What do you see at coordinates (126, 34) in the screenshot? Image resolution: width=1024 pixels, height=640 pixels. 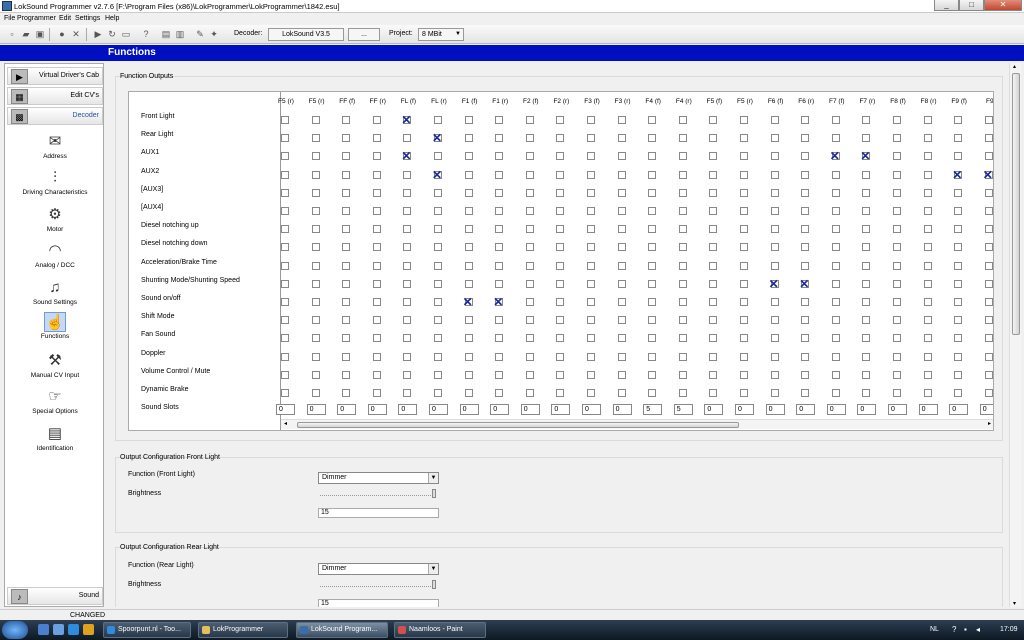 I see `read-icon: ▭` at bounding box center [126, 34].